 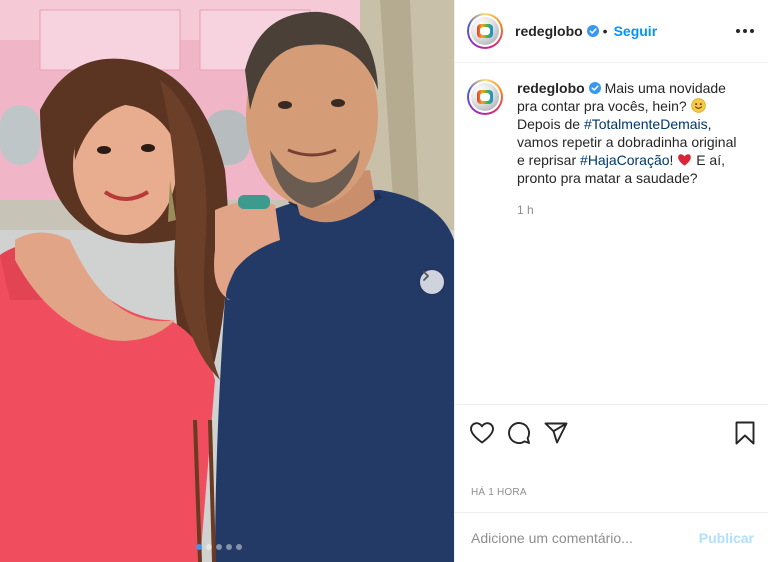 I want to click on comment-bar: Publicar, so click(x=611, y=537).